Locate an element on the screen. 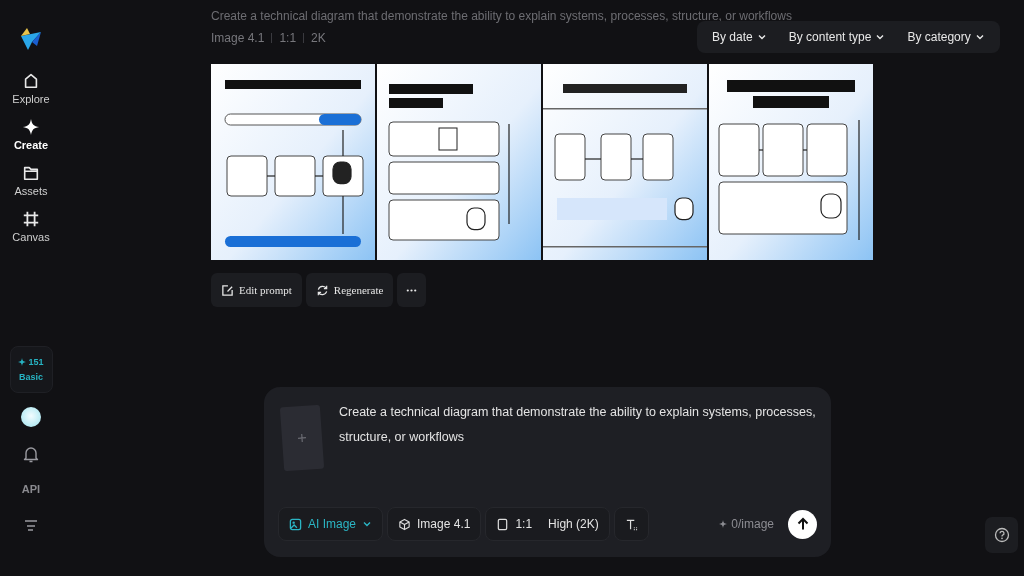  prompt-text: Create a technical diagram that demonstrate the ability to explain systems, processes, structure, or workflows is located at coordinates (502, 16).